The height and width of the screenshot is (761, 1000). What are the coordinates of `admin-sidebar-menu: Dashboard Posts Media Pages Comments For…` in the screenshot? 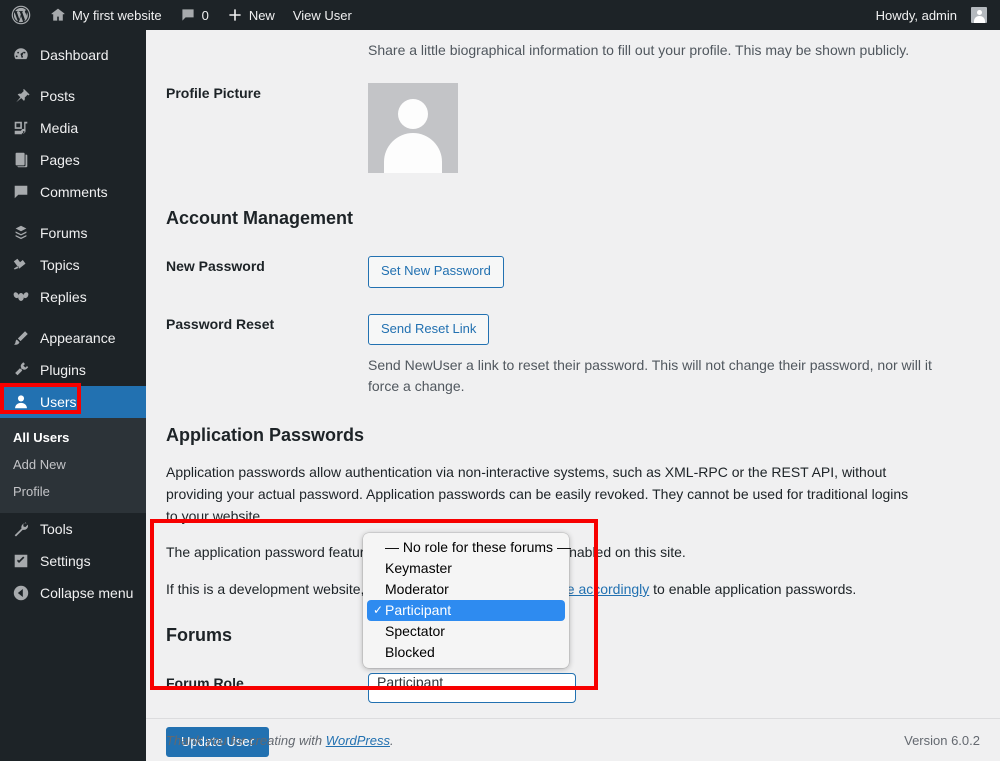 It's located at (77, 395).